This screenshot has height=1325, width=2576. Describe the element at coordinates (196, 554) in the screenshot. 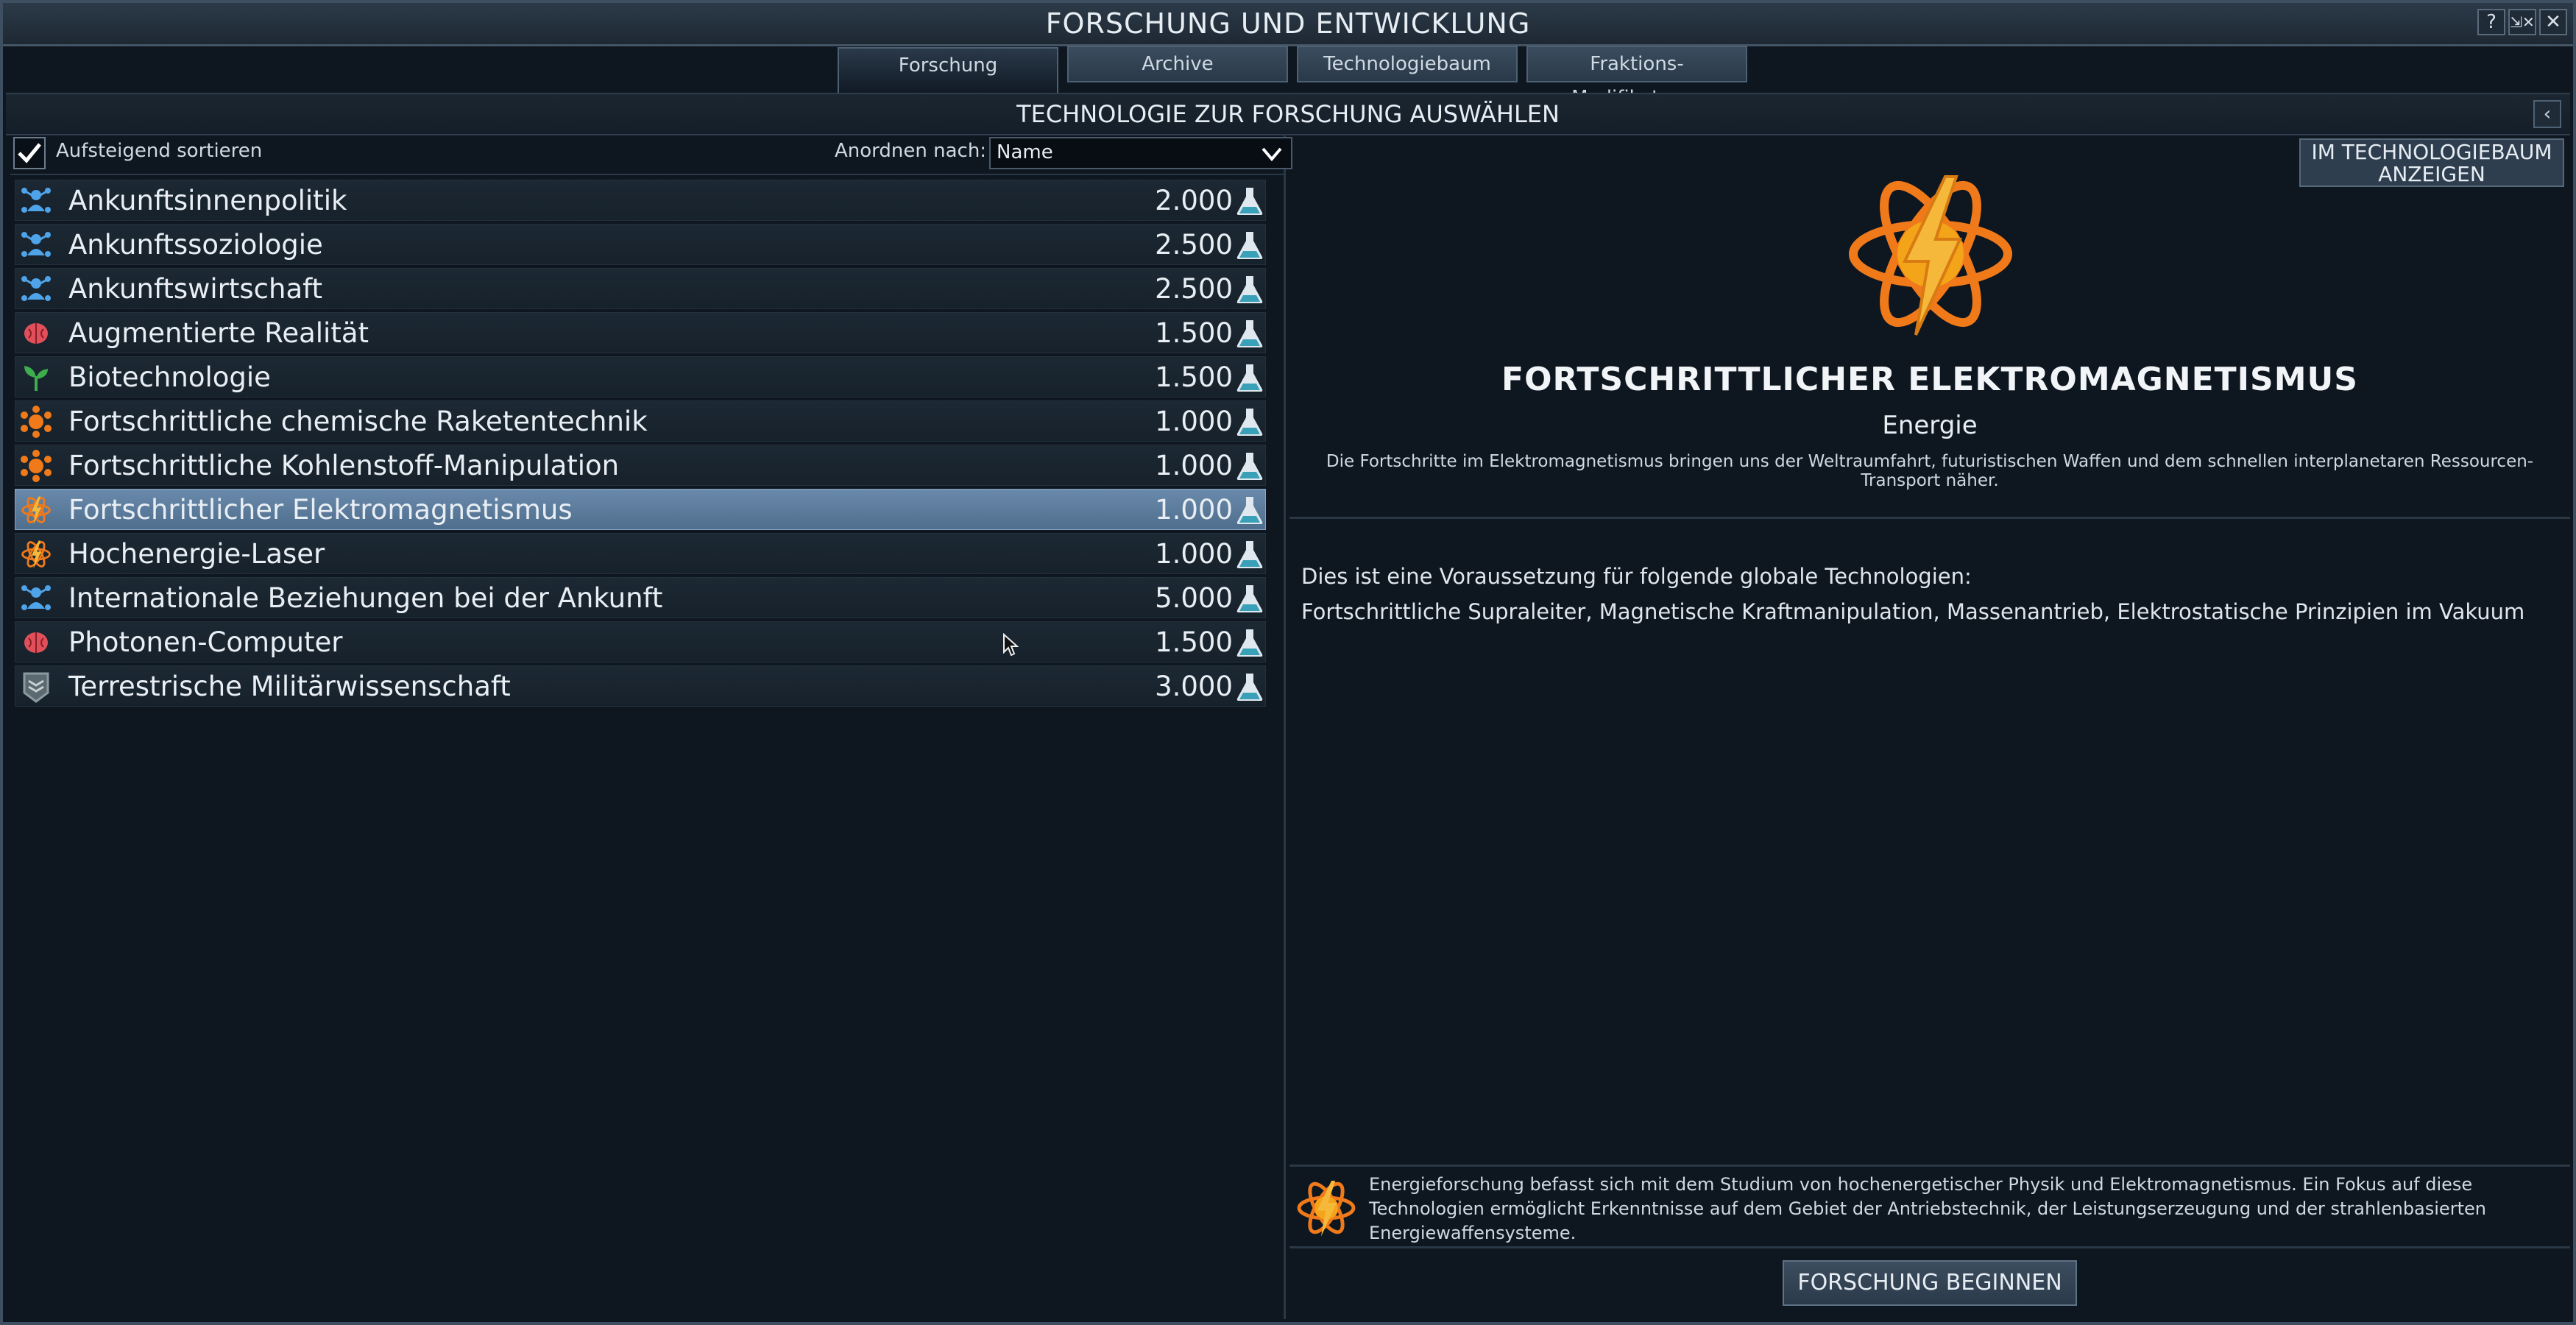

I see `tech-name: Hochenergie-Laser` at that location.